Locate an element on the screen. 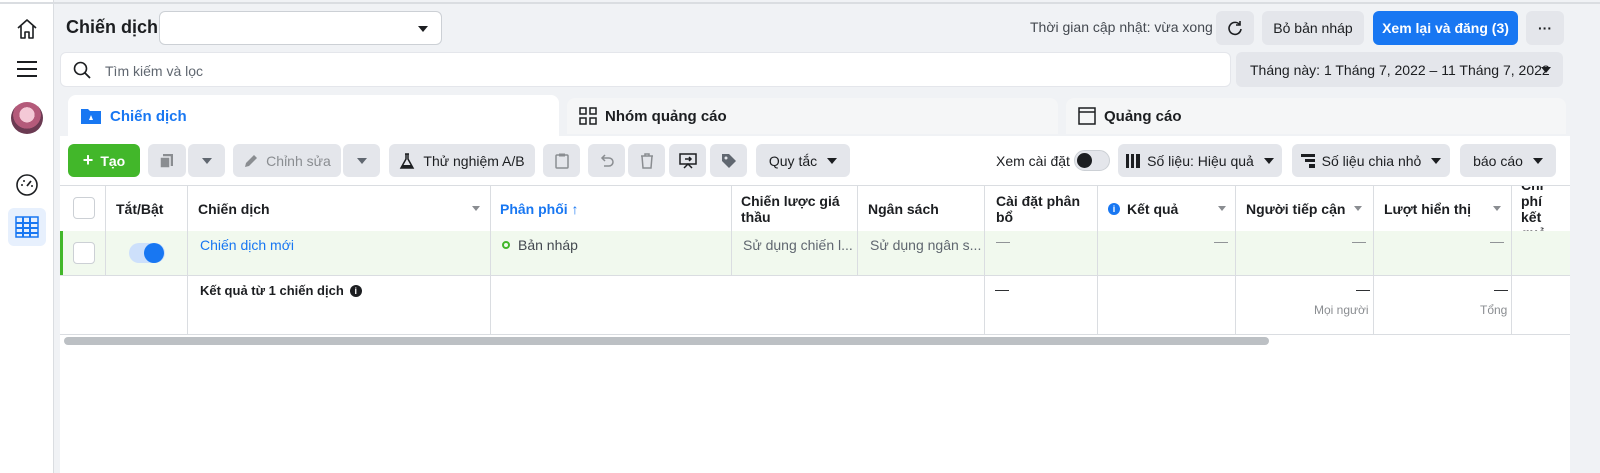 The width and height of the screenshot is (1600, 473). column-header-cost-per-result: Chi phí kết quả is located at coordinates (1543, 208).